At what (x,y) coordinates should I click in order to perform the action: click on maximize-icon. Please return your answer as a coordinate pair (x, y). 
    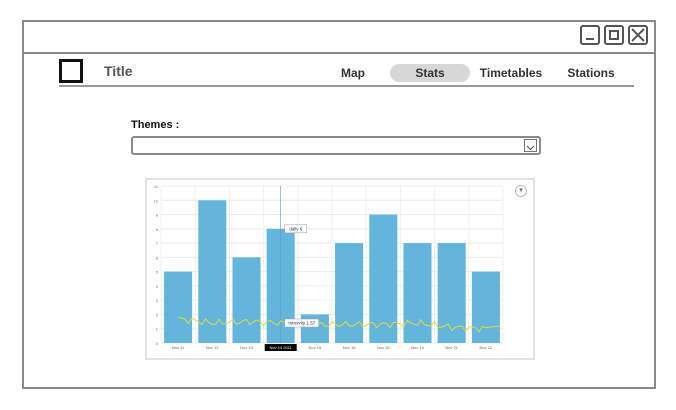
    Looking at the image, I should click on (614, 35).